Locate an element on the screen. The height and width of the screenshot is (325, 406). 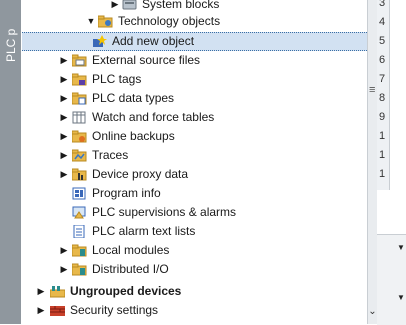
tree-item-add-new-object: Add new object is located at coordinates (194, 41).